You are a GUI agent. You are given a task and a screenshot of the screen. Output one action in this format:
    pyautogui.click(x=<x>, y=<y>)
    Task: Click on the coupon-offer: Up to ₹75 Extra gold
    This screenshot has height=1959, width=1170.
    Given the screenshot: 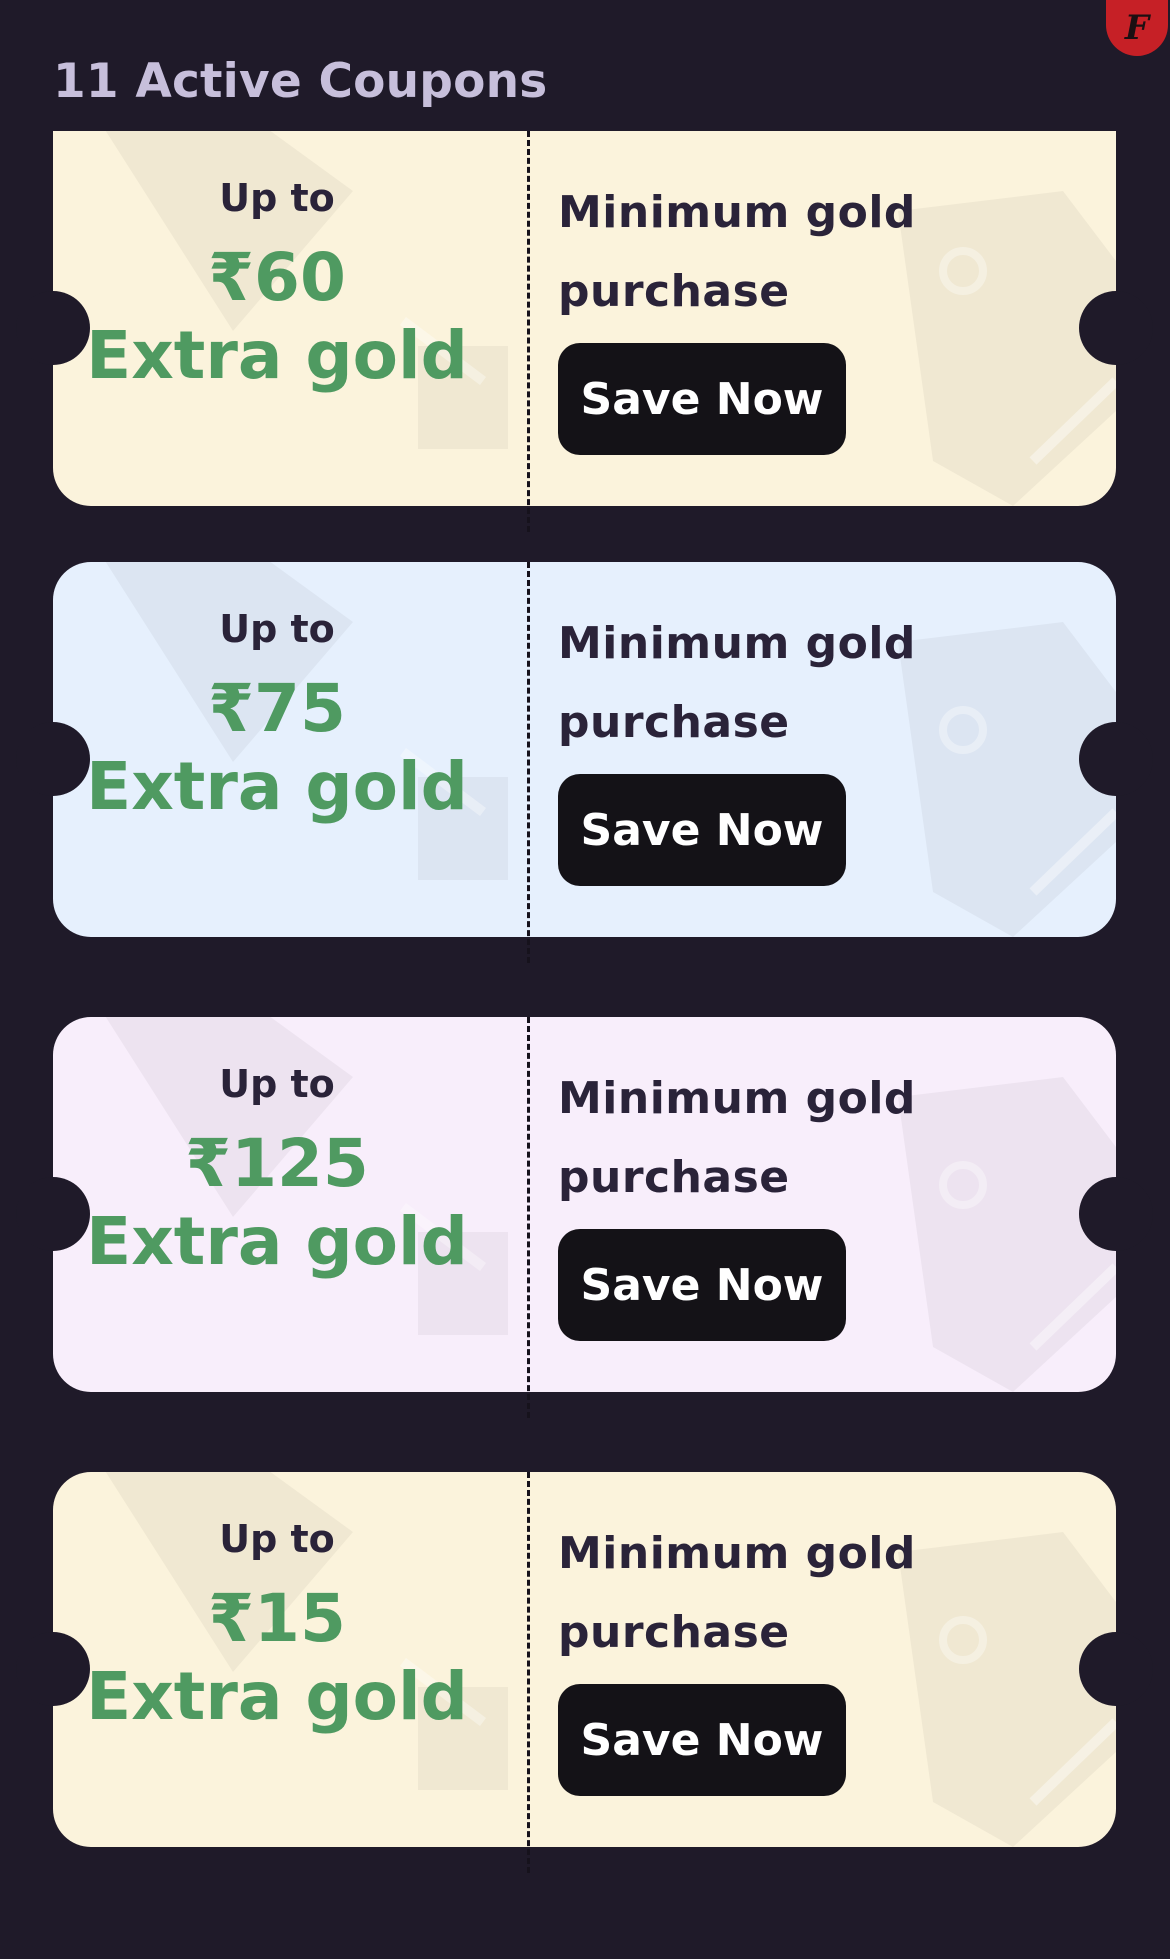 What is the action you would take?
    pyautogui.click(x=277, y=749)
    